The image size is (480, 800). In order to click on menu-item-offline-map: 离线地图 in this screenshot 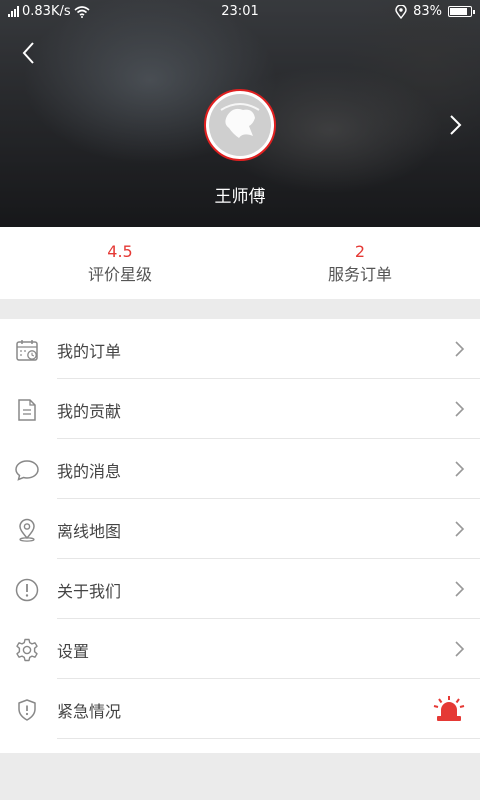, I will do `click(240, 529)`.